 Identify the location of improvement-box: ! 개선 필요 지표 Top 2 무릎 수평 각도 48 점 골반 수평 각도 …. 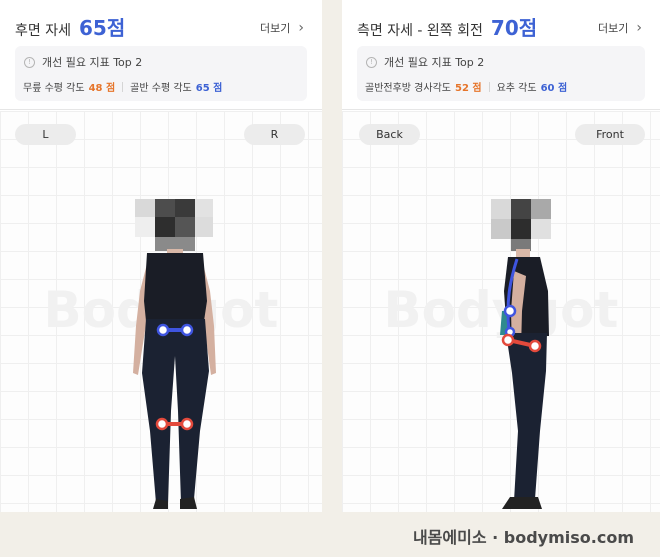
(161, 73).